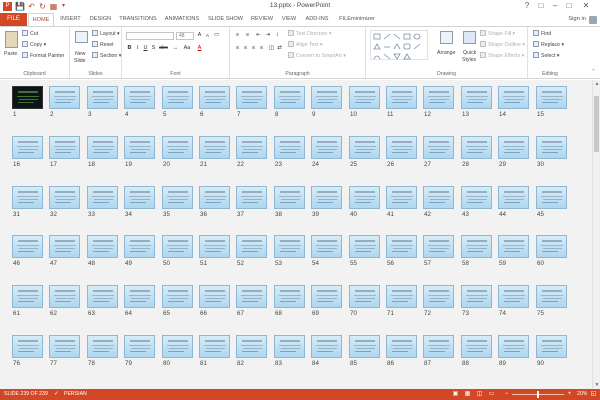  Describe the element at coordinates (446, 37) in the screenshot. I see `arrange-icon` at that location.